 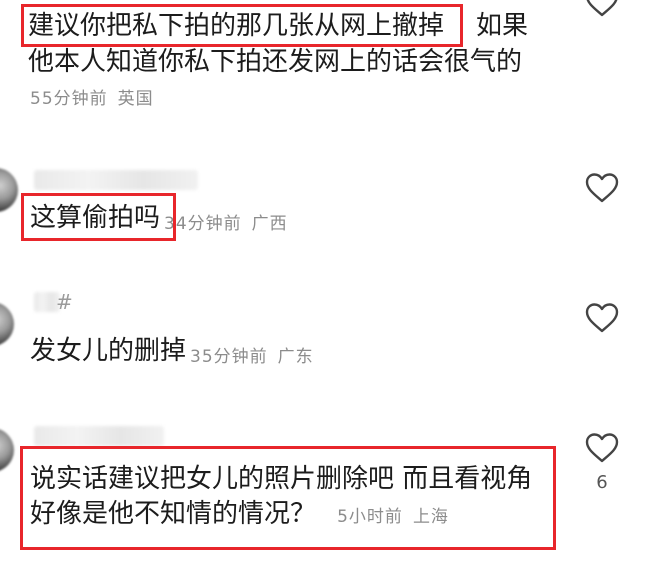 I want to click on comment-location: 英国, so click(x=135, y=99).